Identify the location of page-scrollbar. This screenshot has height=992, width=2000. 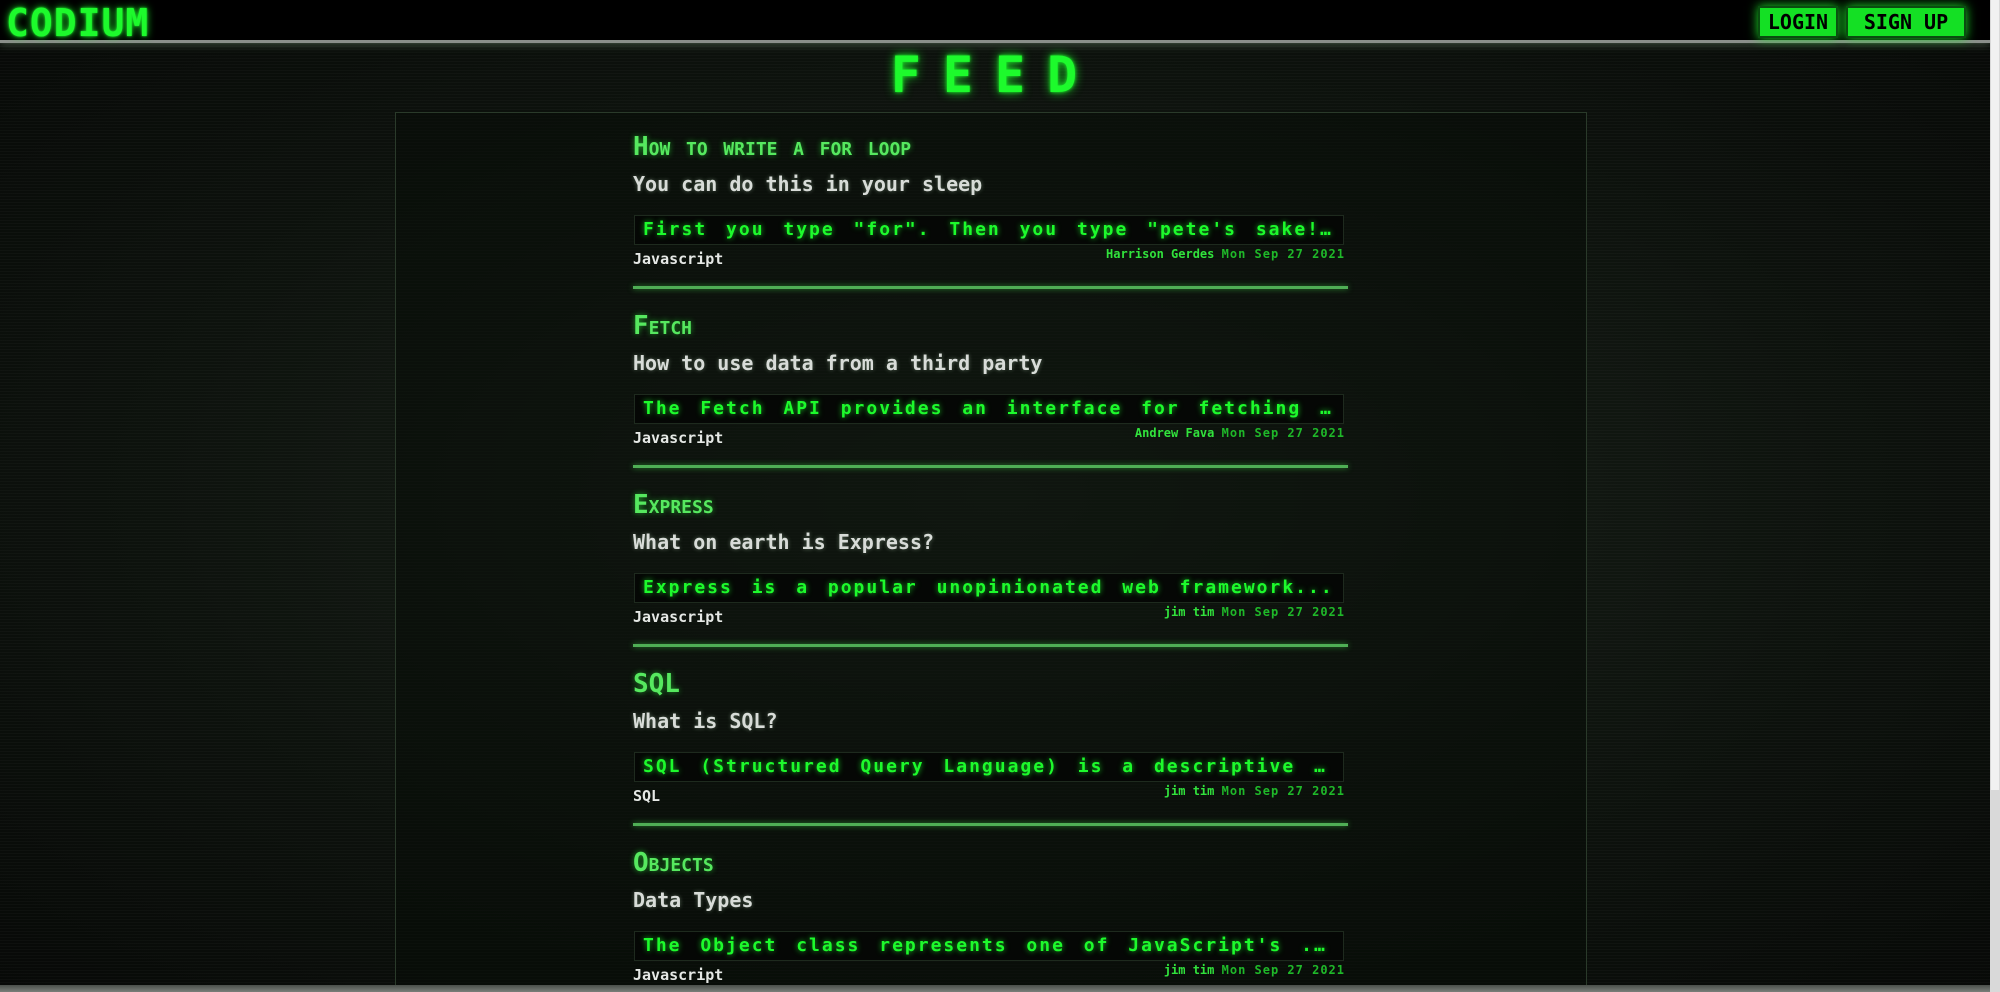
(1995, 496).